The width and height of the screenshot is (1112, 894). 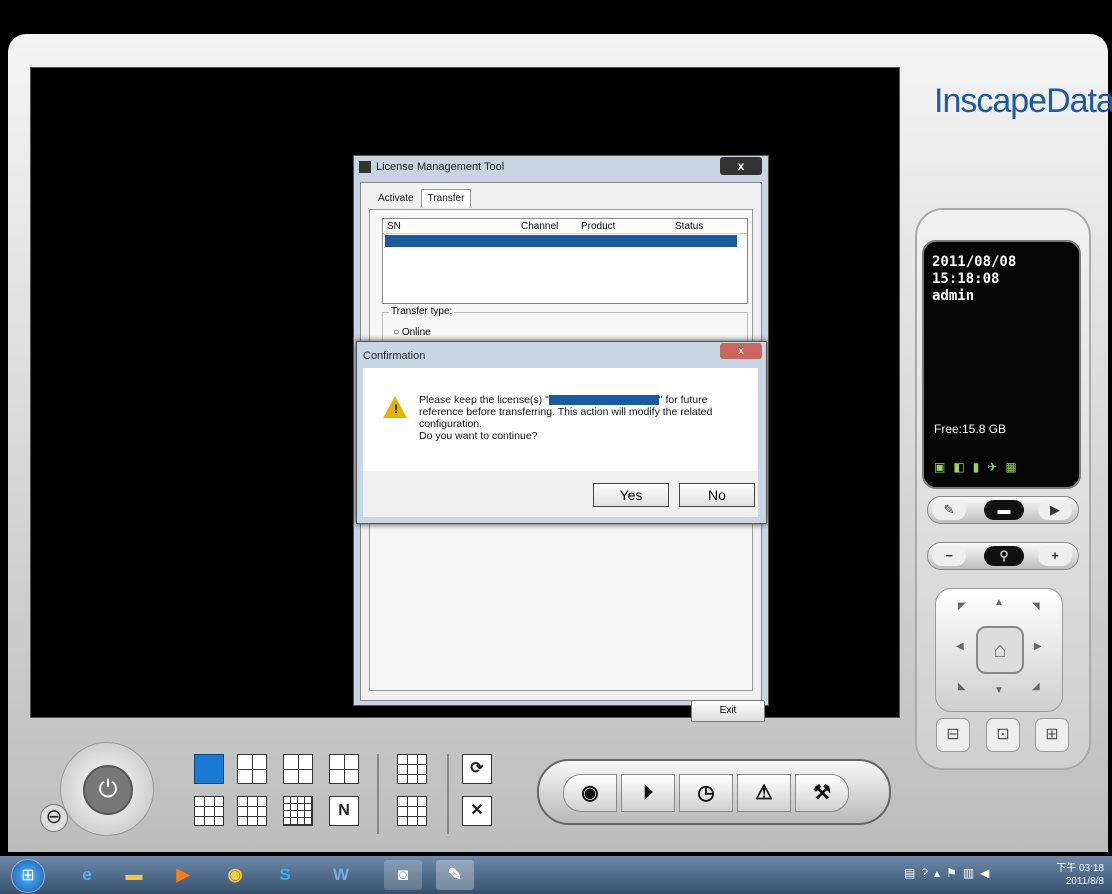 What do you see at coordinates (949, 510) in the screenshot?
I see `wrench-button: ✎` at bounding box center [949, 510].